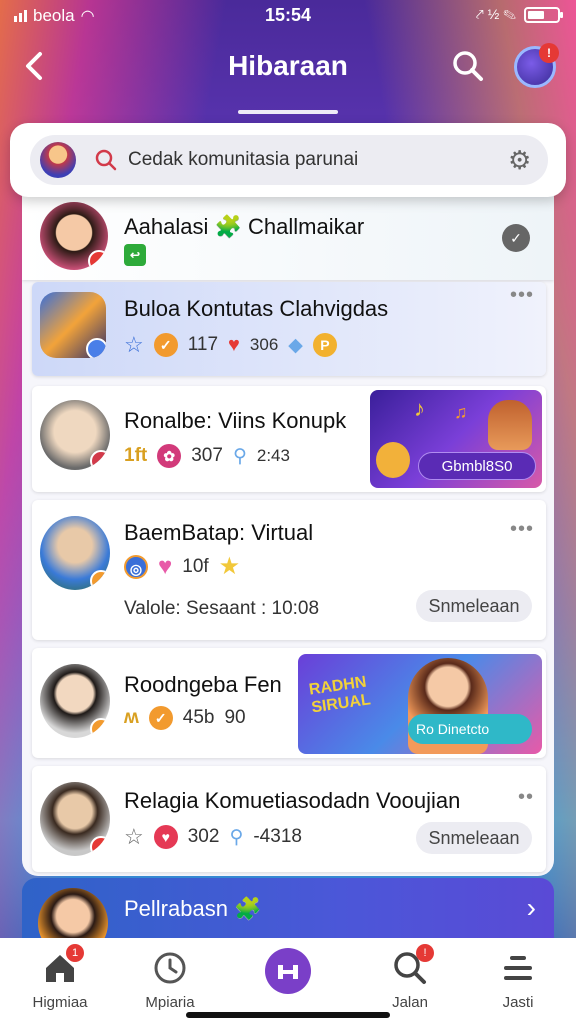  I want to click on count-extra: 90, so click(235, 717).